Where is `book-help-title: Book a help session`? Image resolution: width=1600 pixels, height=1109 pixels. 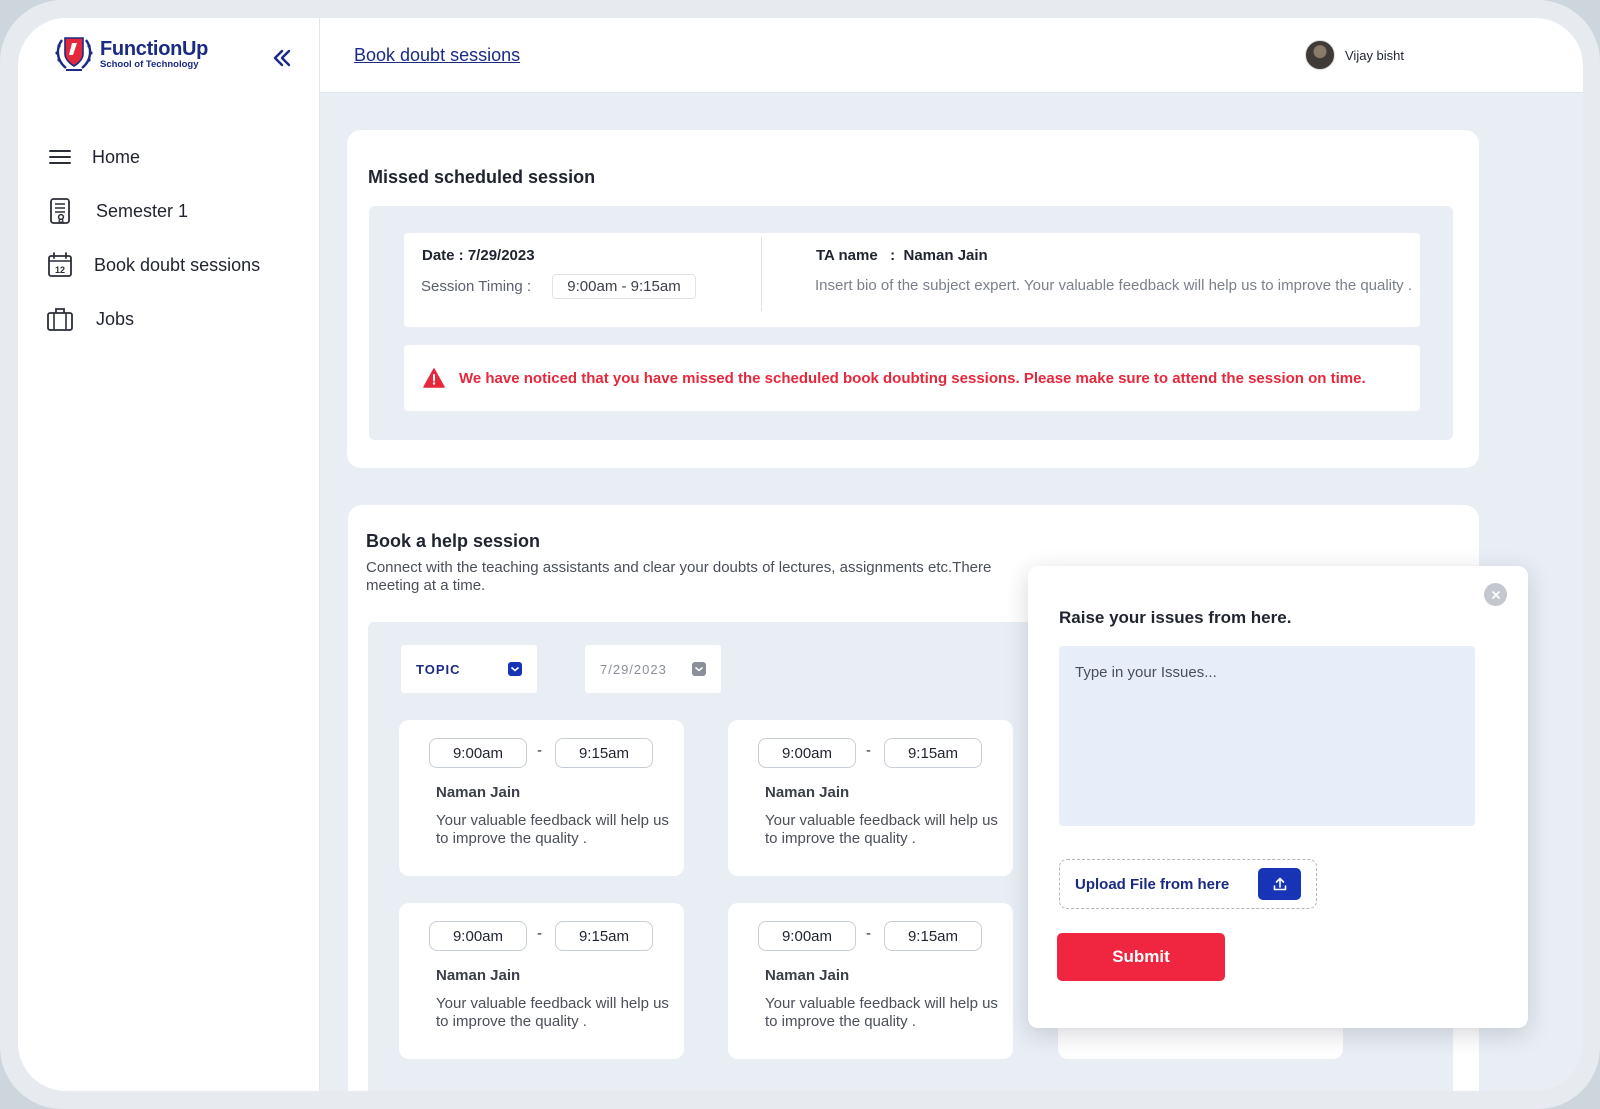 book-help-title: Book a help session is located at coordinates (453, 541).